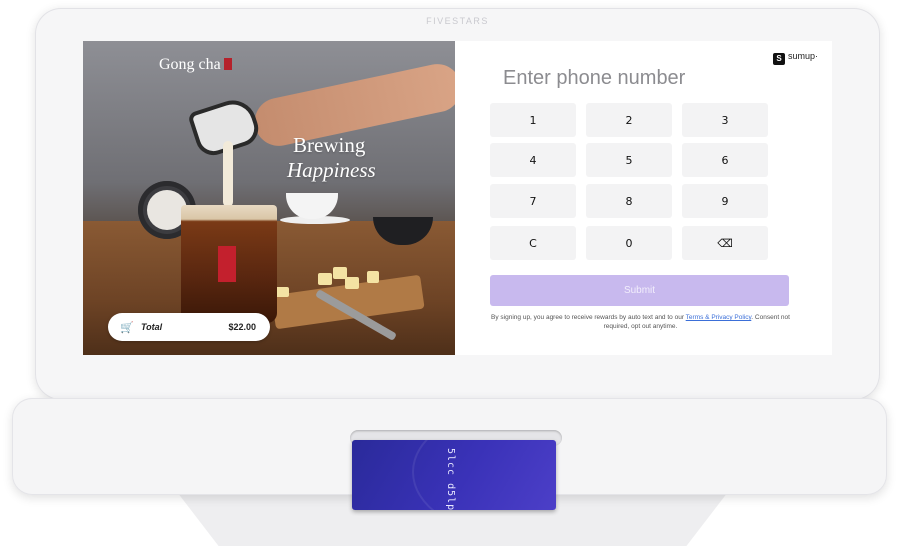  I want to click on keypad-key-5: 5, so click(629, 160).